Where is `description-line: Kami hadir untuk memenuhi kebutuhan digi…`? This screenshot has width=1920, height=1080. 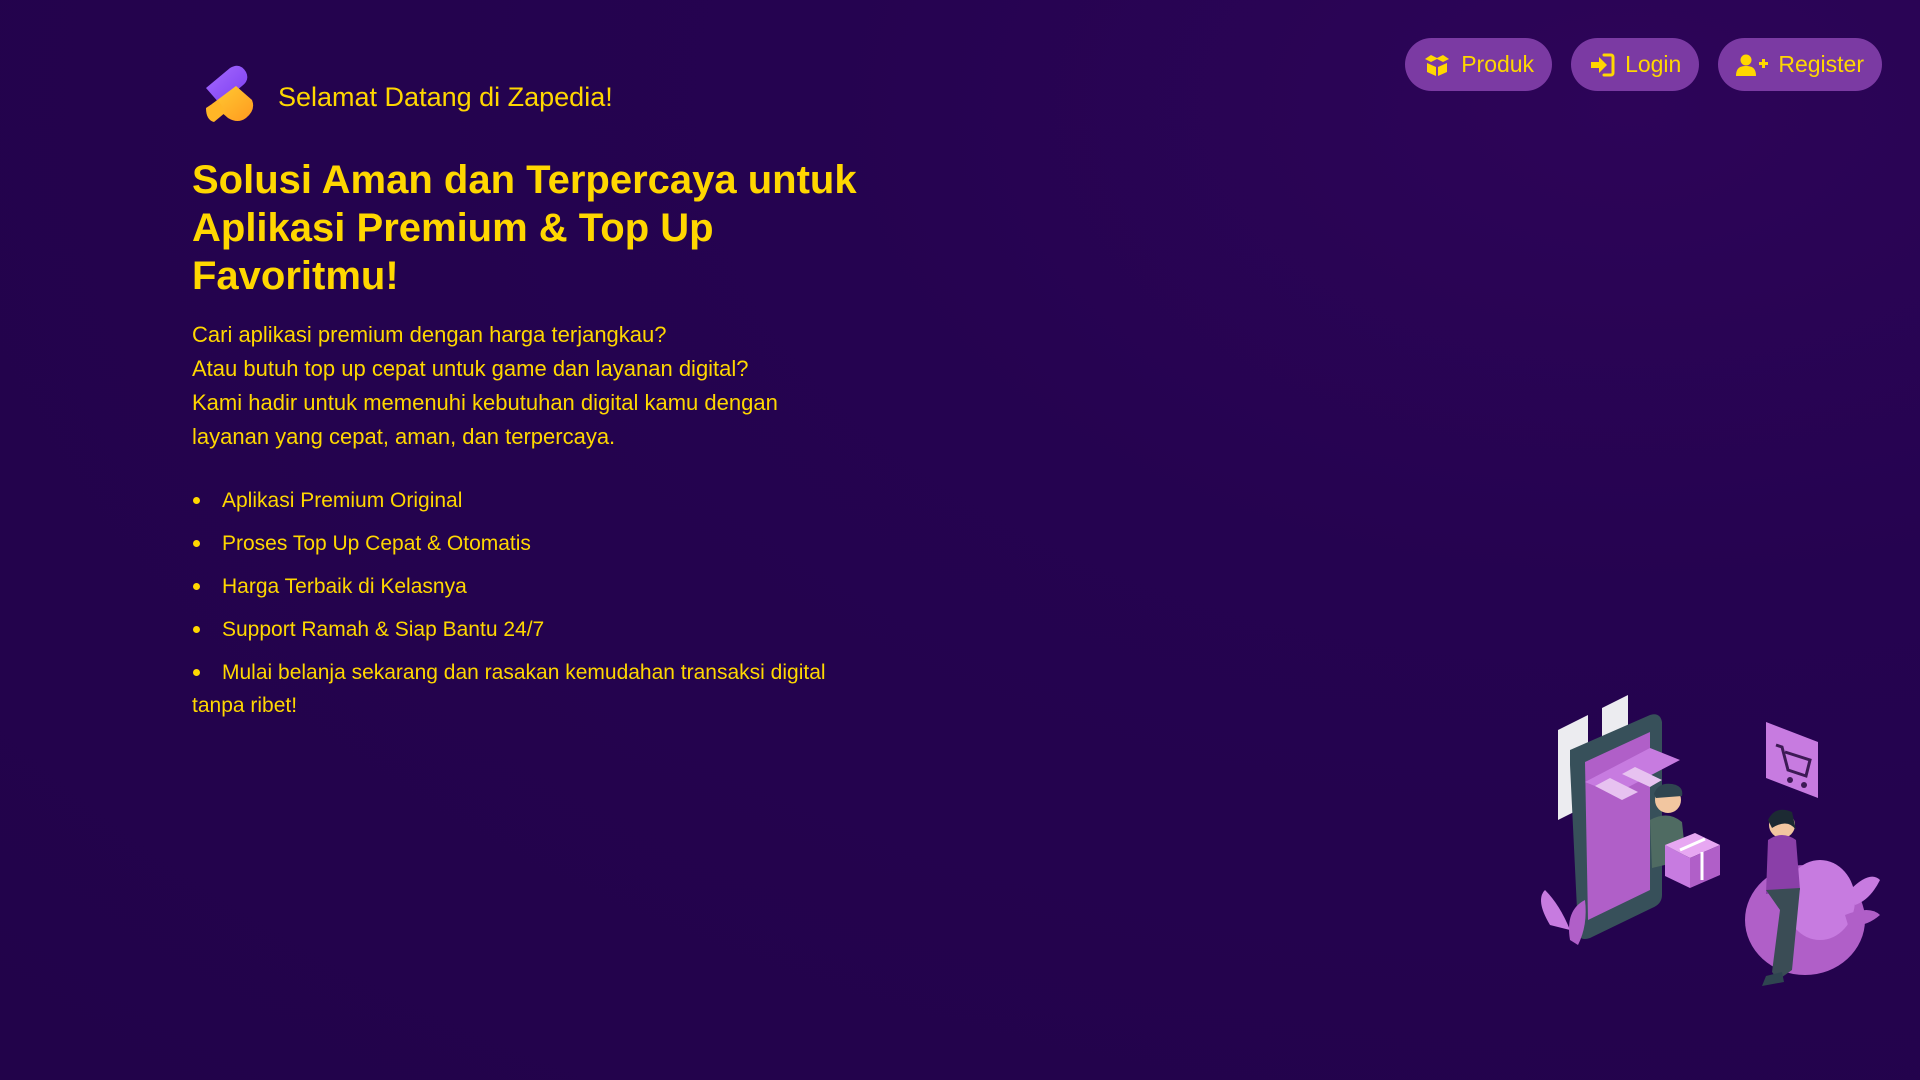
description-line: Kami hadir untuk memenuhi kebutuhan digi… is located at coordinates (485, 402).